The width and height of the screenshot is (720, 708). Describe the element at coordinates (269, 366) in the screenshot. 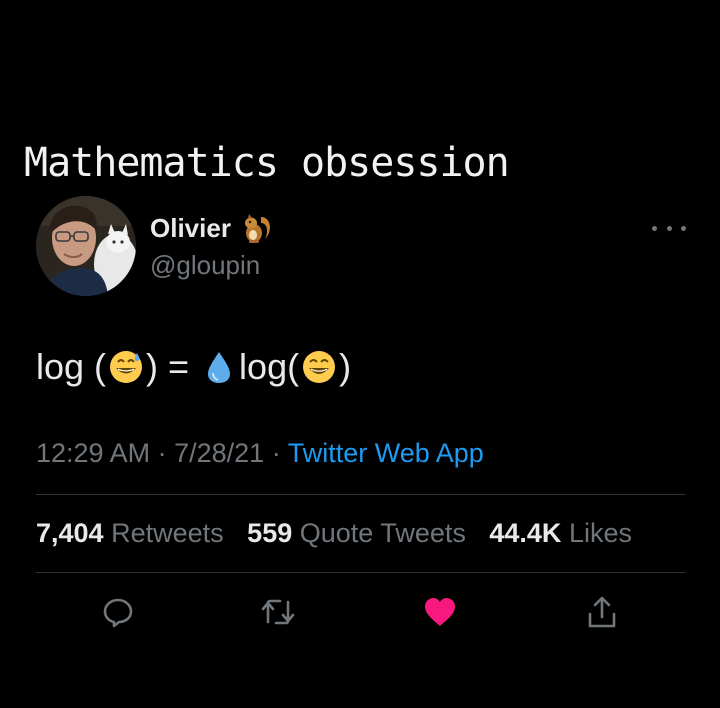

I see `tweet-text-part: log(` at that location.